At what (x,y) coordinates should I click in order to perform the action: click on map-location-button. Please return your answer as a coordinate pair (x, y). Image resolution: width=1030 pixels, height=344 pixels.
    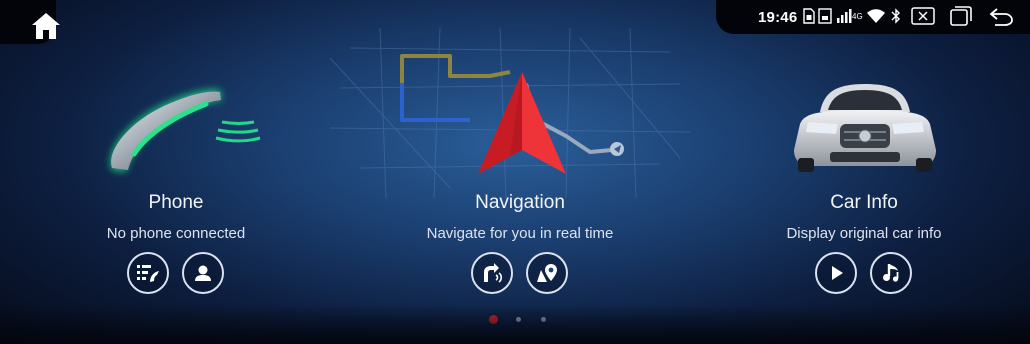
    Looking at the image, I should click on (547, 273).